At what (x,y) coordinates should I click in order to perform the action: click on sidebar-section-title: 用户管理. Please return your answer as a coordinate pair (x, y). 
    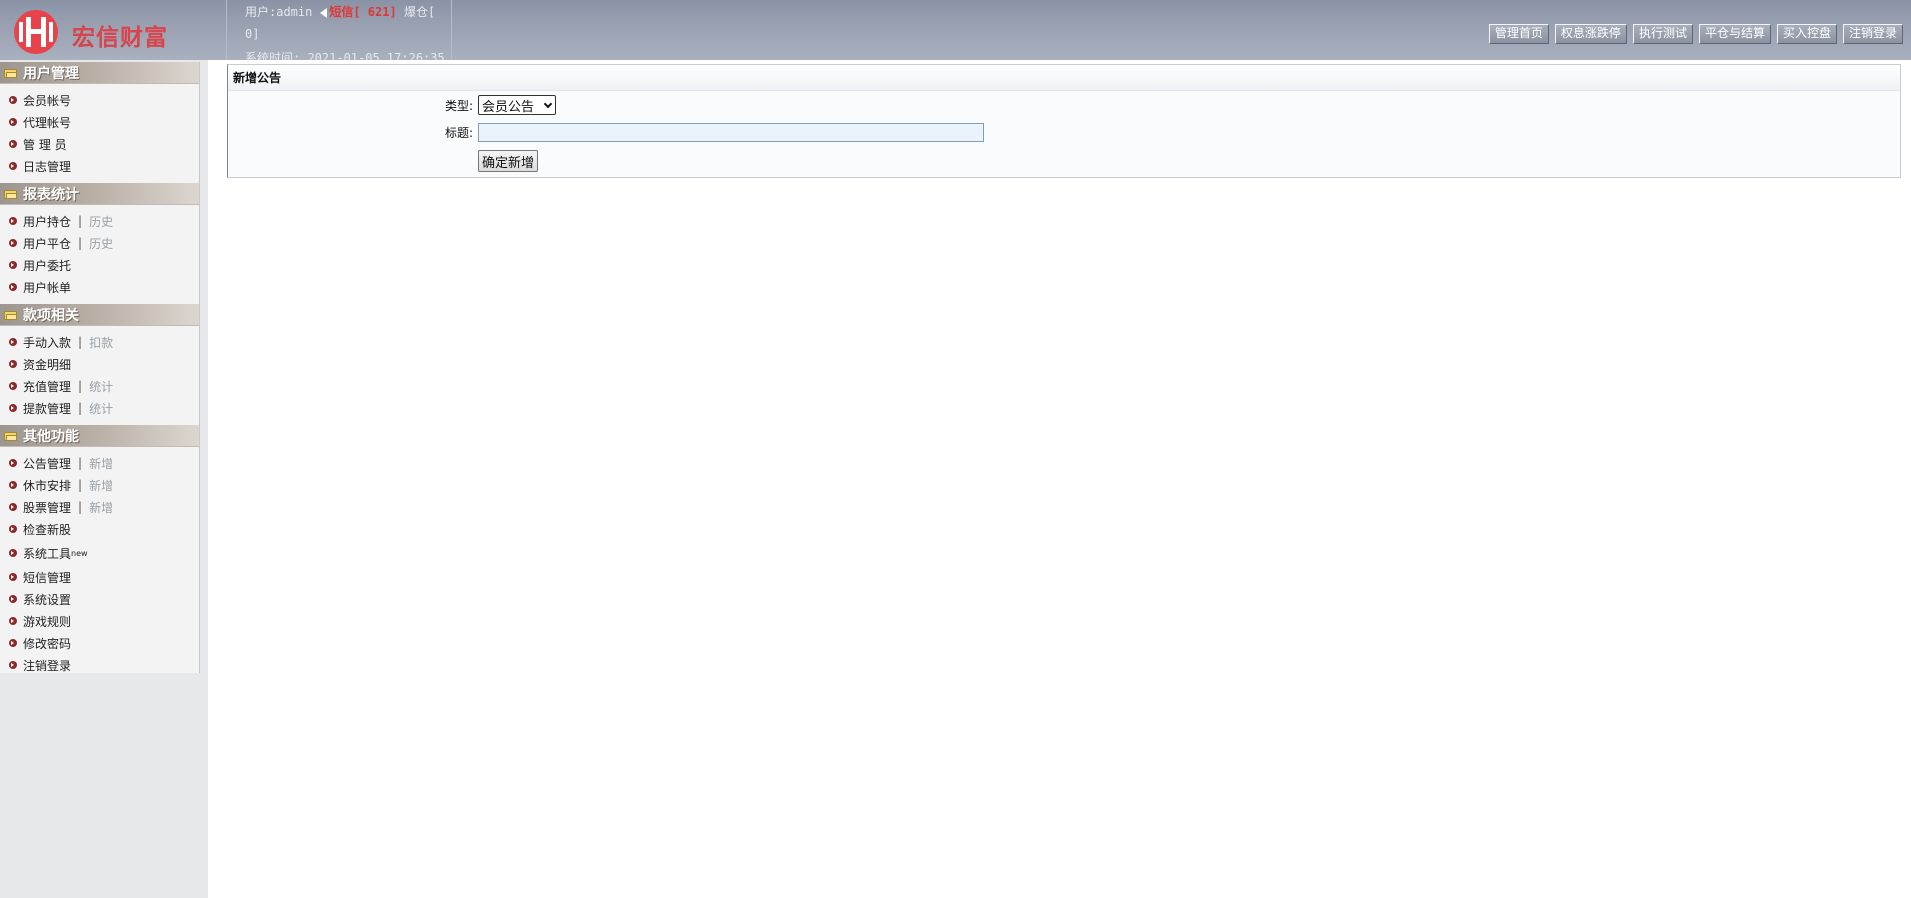
    Looking at the image, I should click on (51, 73).